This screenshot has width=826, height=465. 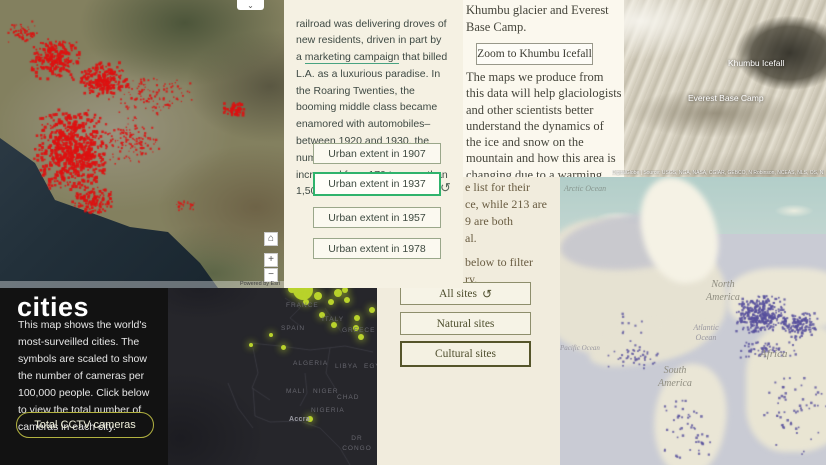 What do you see at coordinates (328, 410) in the screenshot?
I see `nigeria-label: NIGERIA` at bounding box center [328, 410].